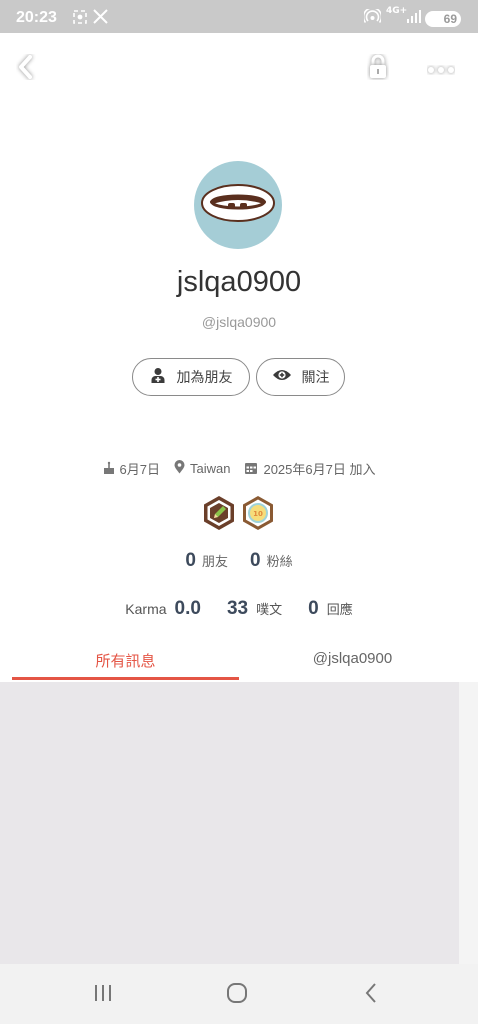 The width and height of the screenshot is (478, 1024). I want to click on home-button, so click(237, 995).